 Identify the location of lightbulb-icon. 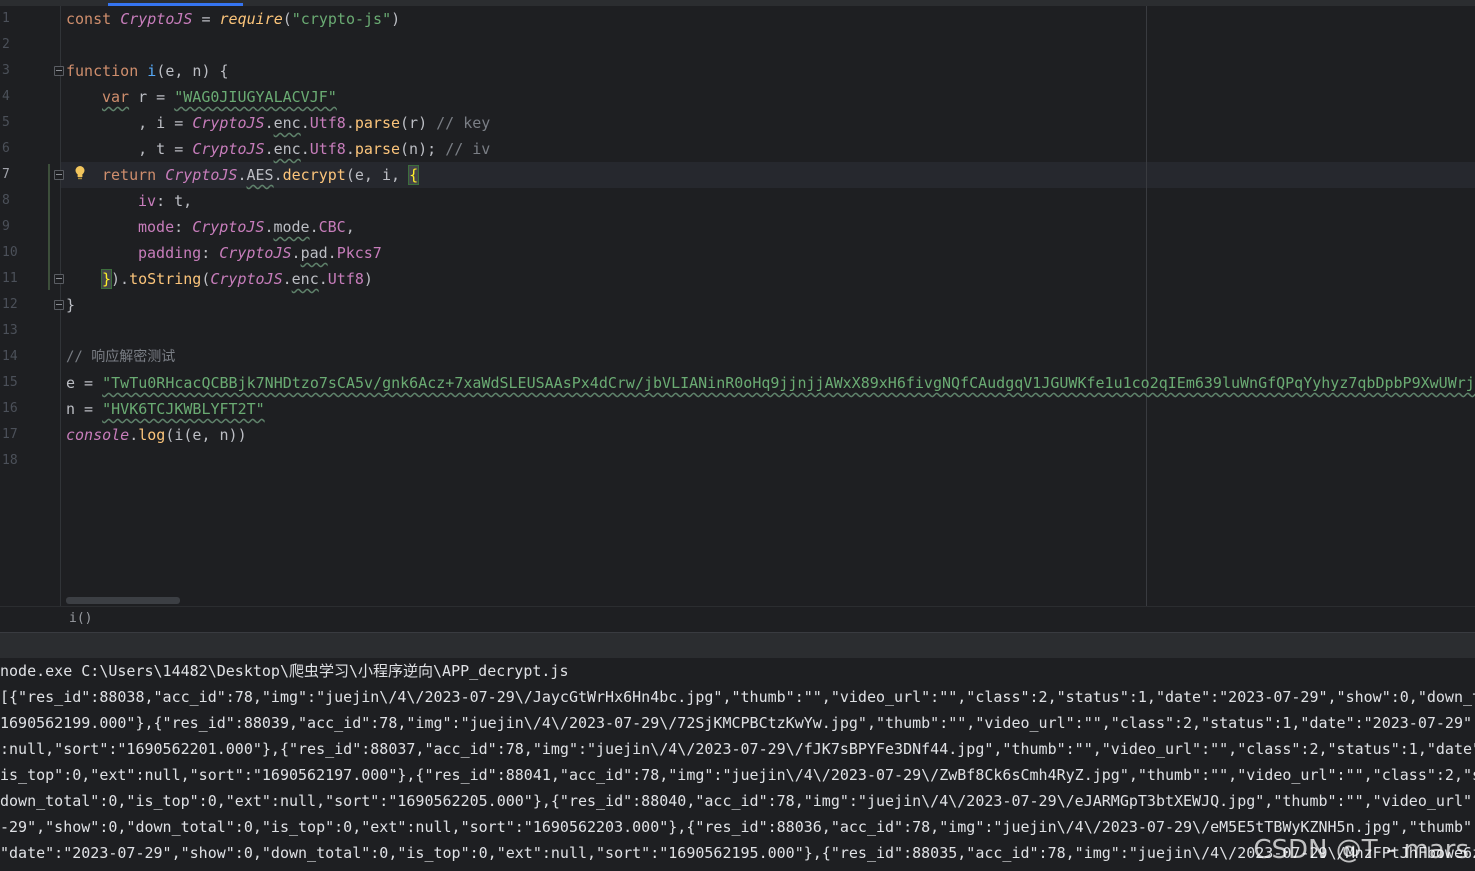
(80, 173).